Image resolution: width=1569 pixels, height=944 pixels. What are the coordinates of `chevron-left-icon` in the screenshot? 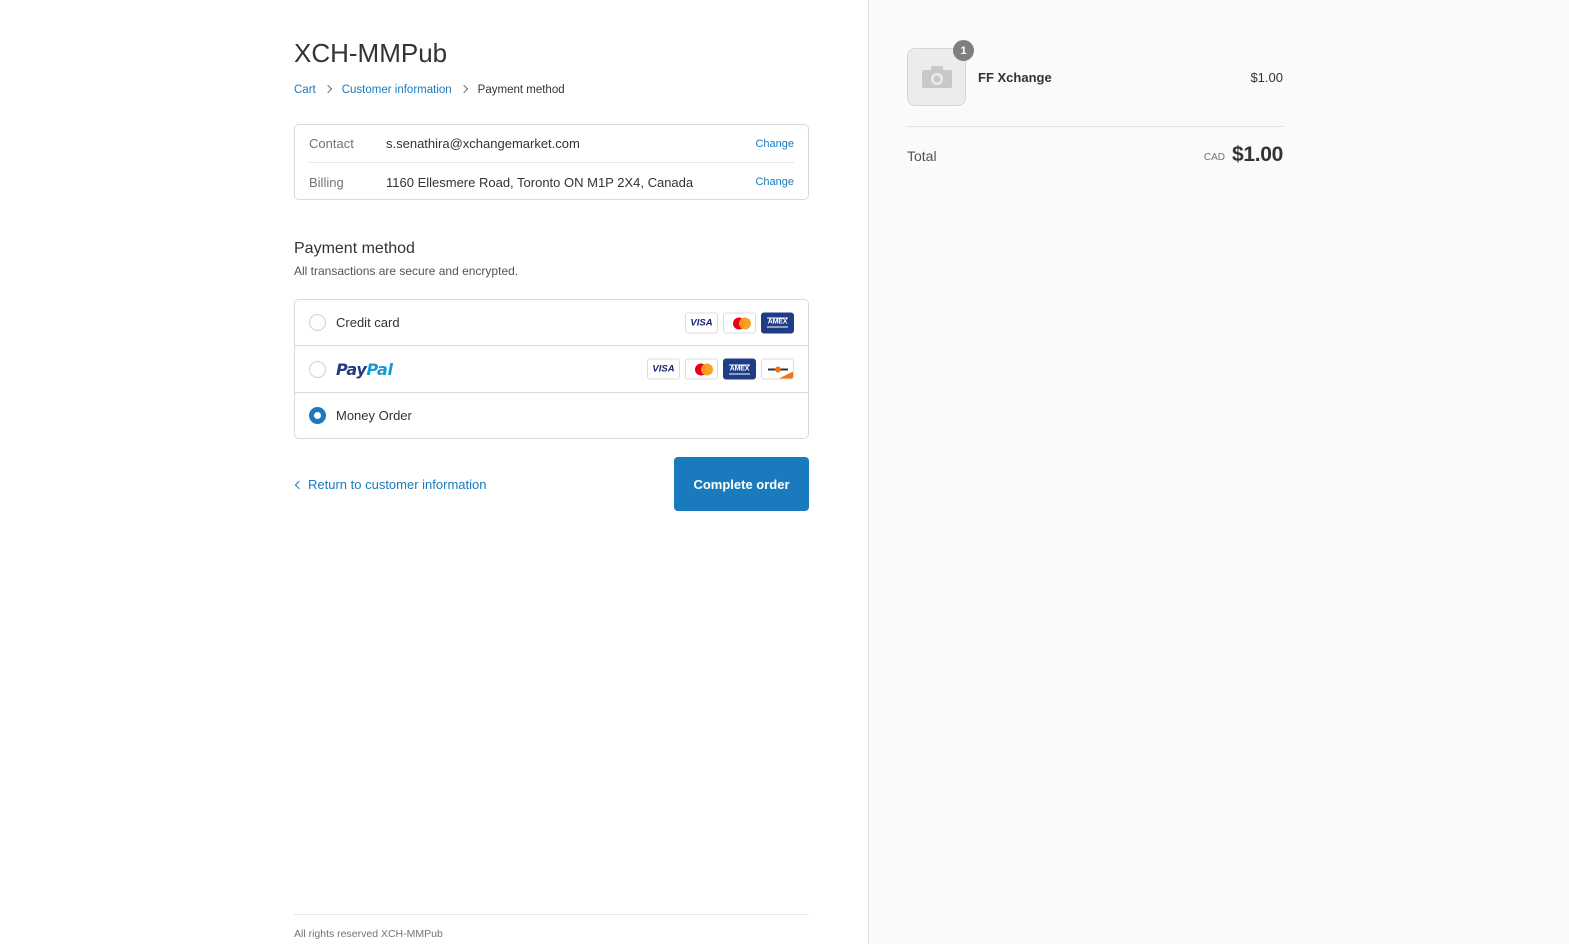 It's located at (299, 484).